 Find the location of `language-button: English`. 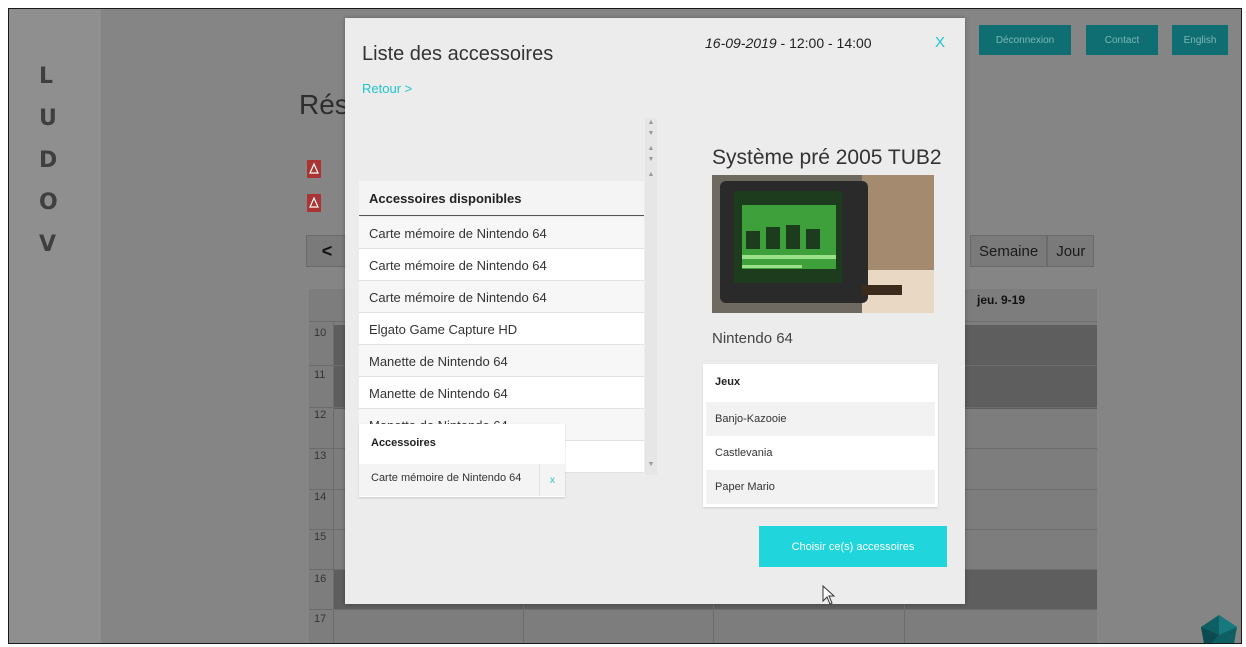

language-button: English is located at coordinates (1200, 40).